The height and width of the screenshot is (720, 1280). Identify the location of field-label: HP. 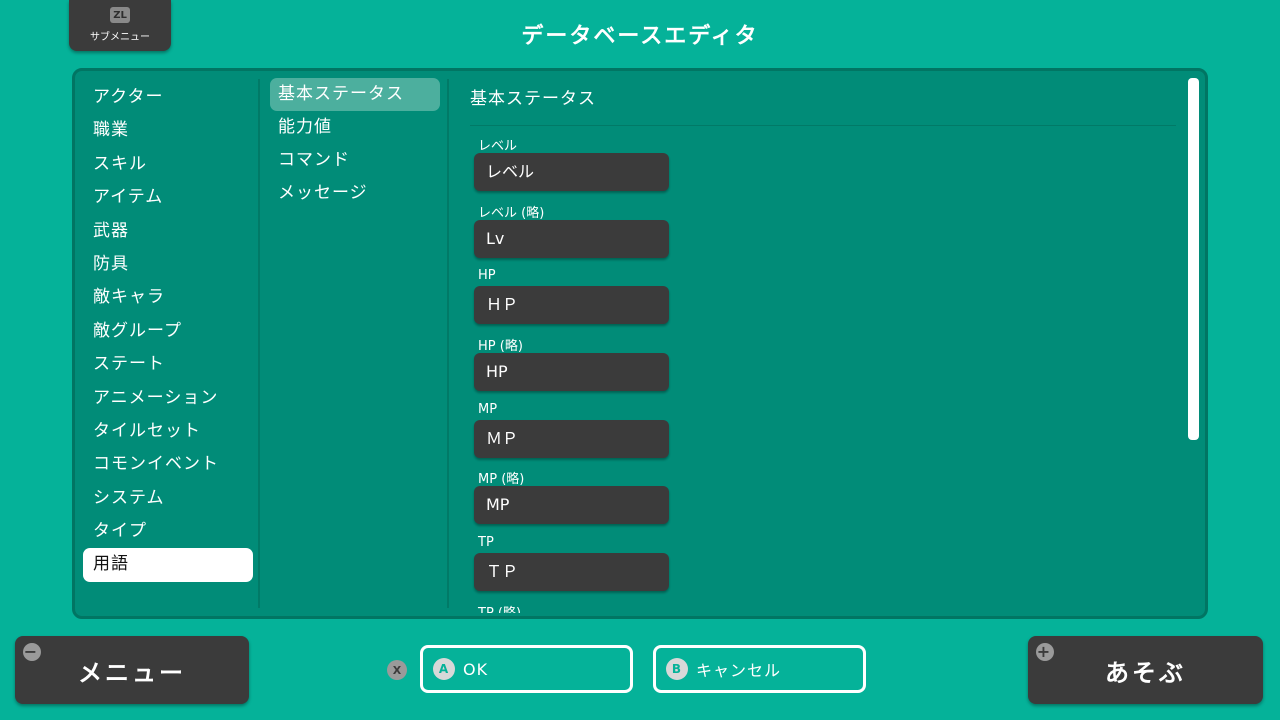
(487, 276).